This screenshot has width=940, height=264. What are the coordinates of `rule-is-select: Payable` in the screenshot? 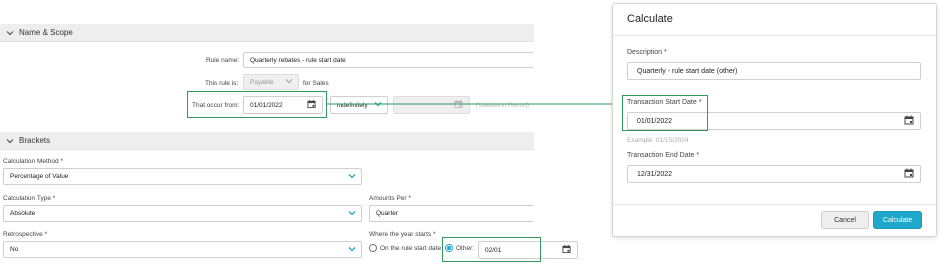 It's located at (271, 82).